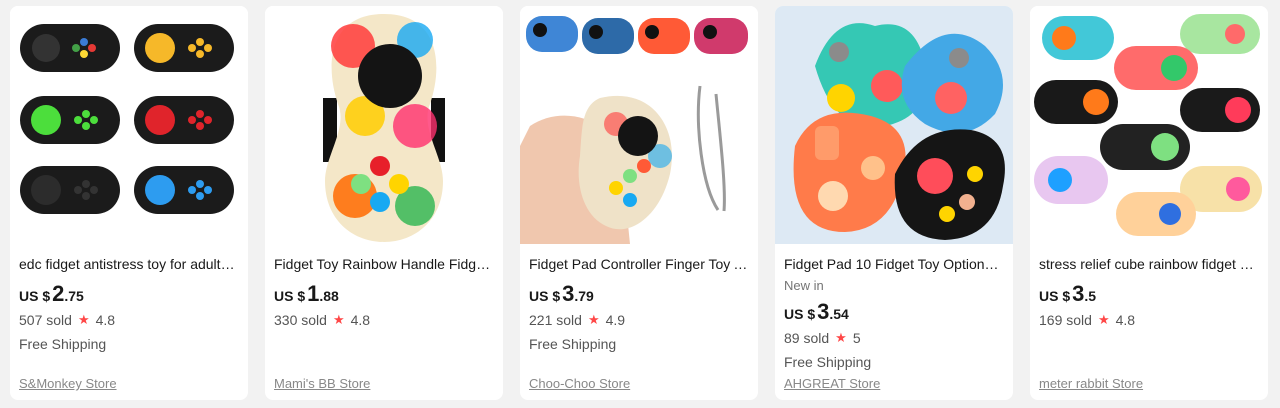 This screenshot has width=1280, height=408. Describe the element at coordinates (1065, 320) in the screenshot. I see `sold-count: 169 sold` at that location.